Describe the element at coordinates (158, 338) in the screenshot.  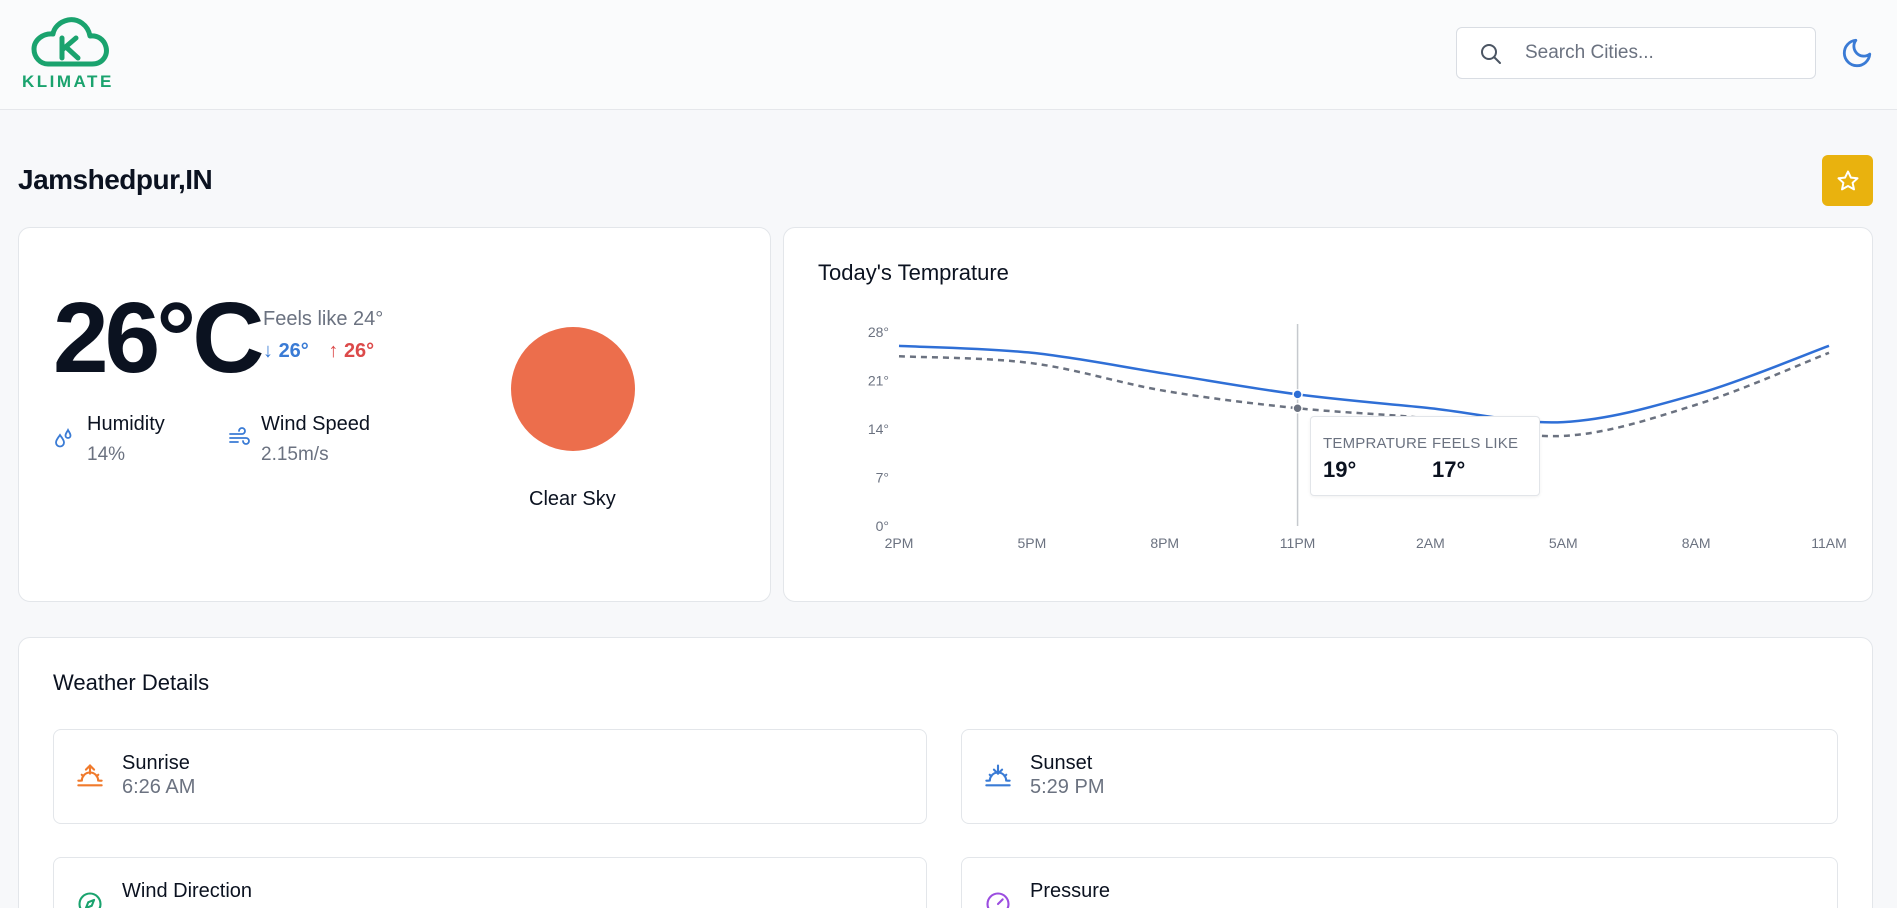
I see `current-temperature: 26°C` at that location.